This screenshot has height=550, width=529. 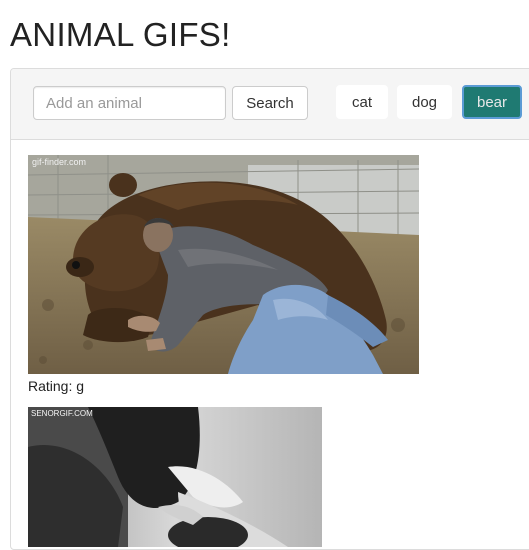 I want to click on panel-heading: Search cat dog bear, so click(x=270, y=104).